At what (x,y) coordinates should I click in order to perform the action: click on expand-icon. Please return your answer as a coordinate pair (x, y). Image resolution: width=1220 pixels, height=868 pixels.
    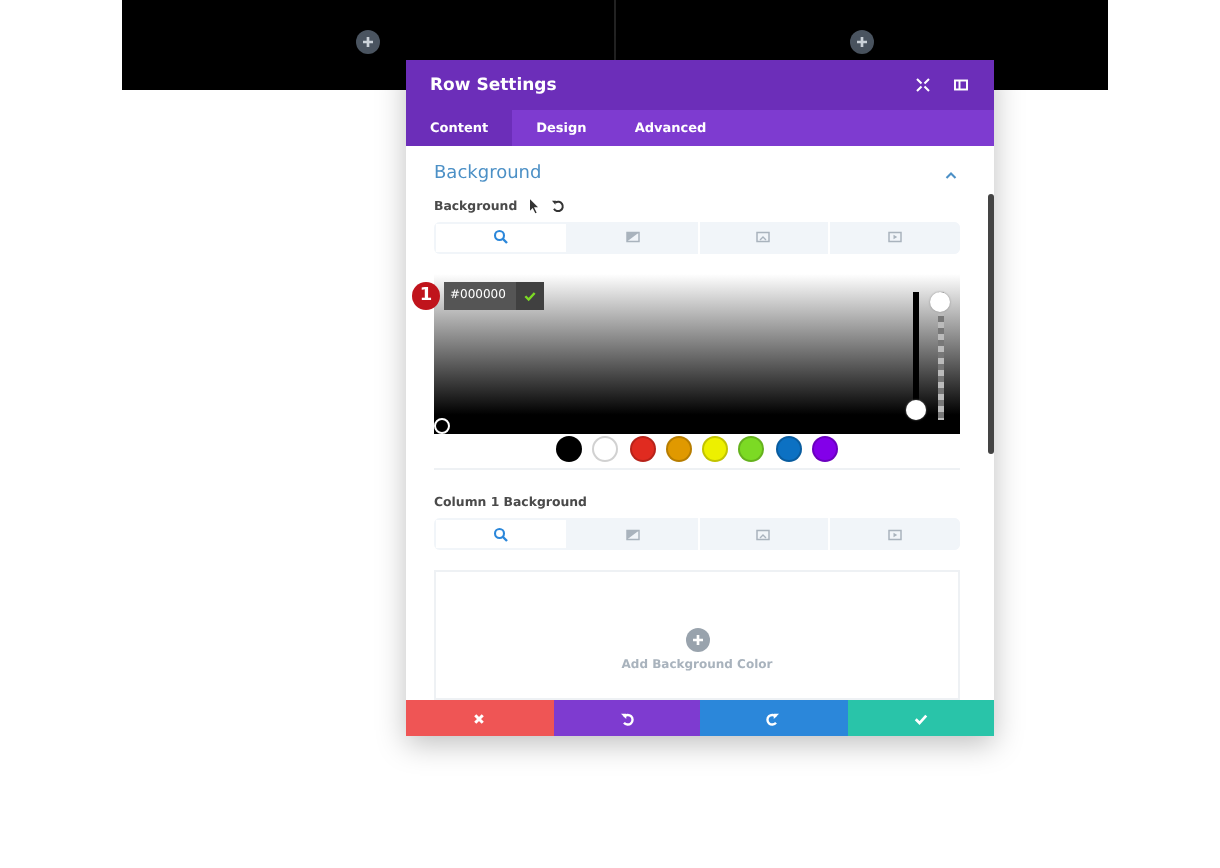
    Looking at the image, I should click on (923, 85).